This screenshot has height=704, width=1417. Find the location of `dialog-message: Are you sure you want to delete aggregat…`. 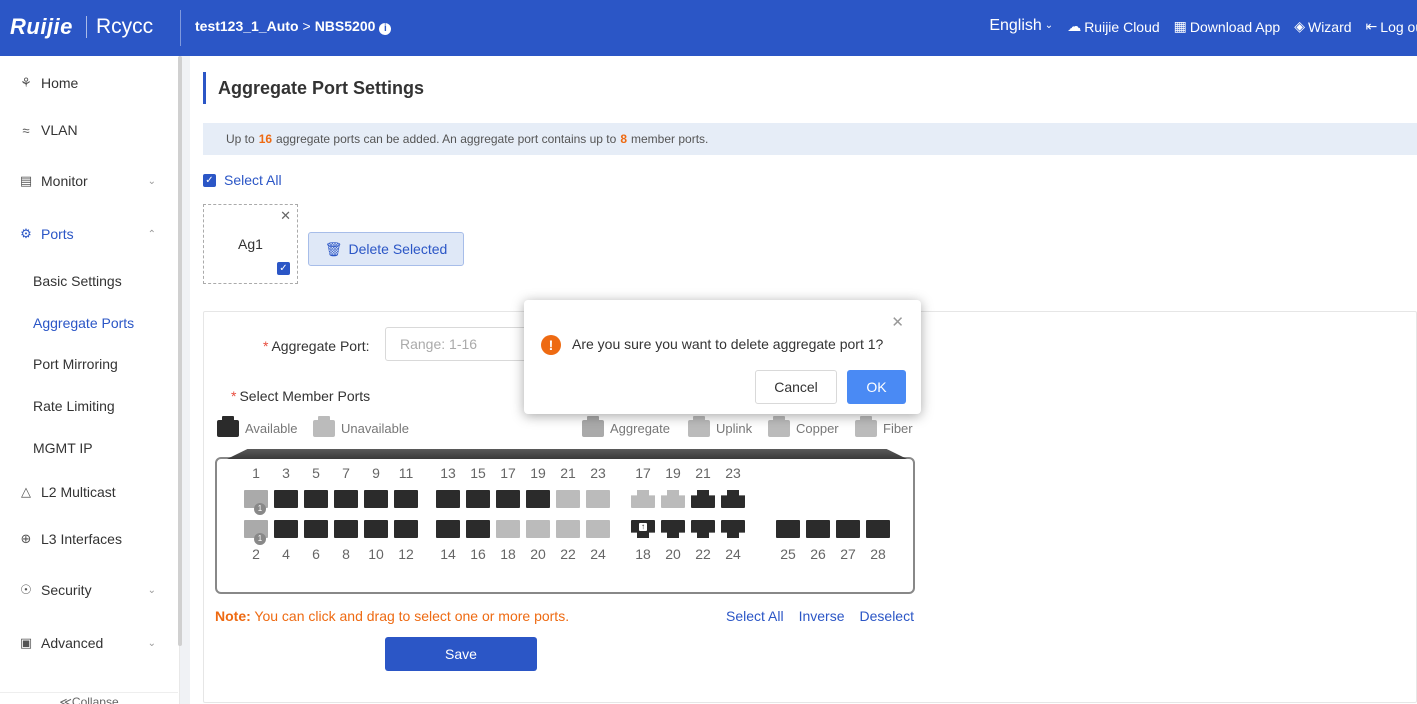

dialog-message: Are you sure you want to delete aggregat… is located at coordinates (728, 344).